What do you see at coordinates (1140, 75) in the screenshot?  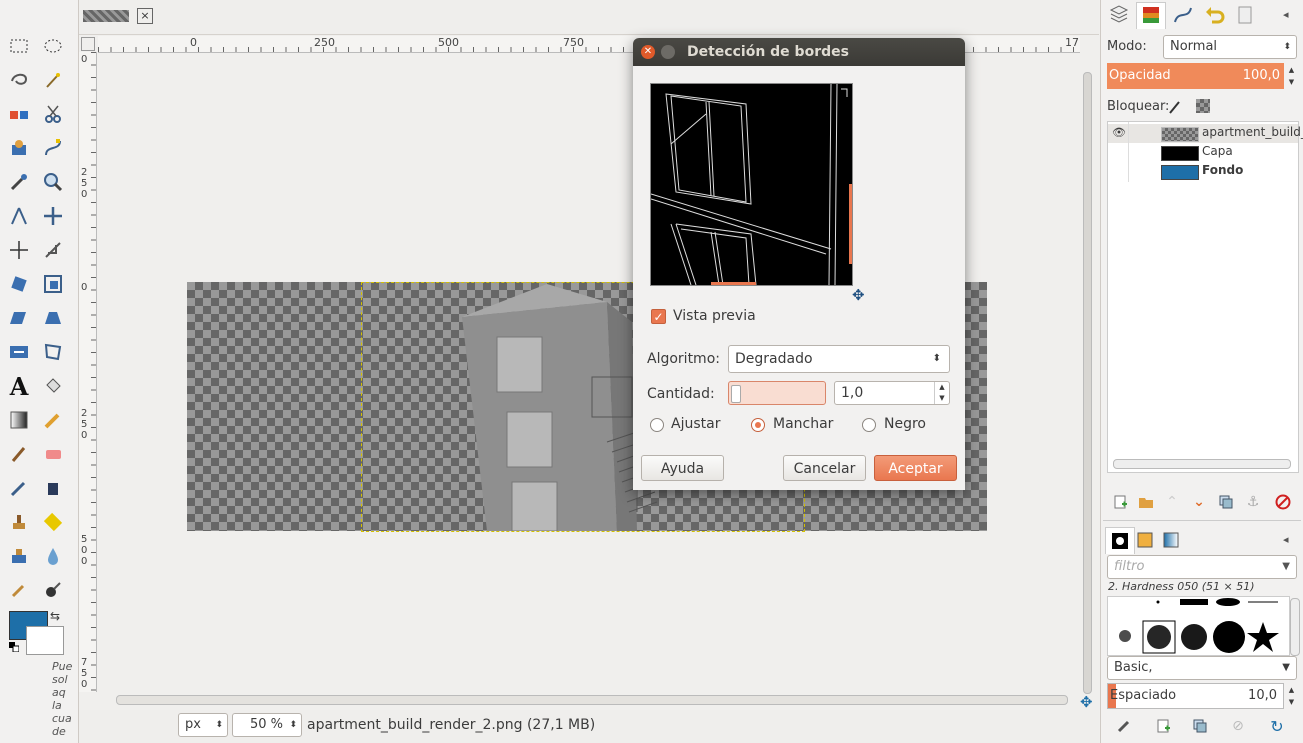 I see `opacity-label: Opacidad` at bounding box center [1140, 75].